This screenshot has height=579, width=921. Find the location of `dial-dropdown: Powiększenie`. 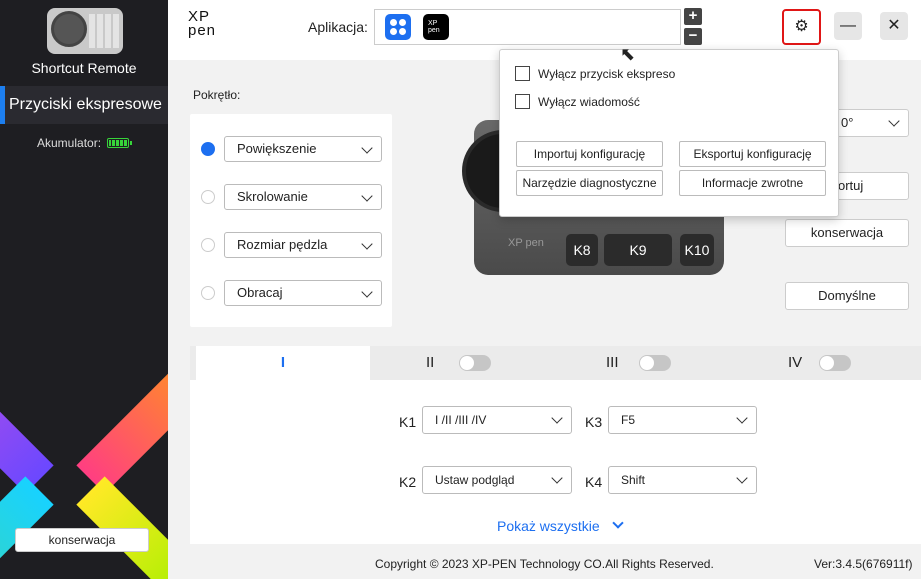

dial-dropdown: Powiększenie is located at coordinates (303, 149).